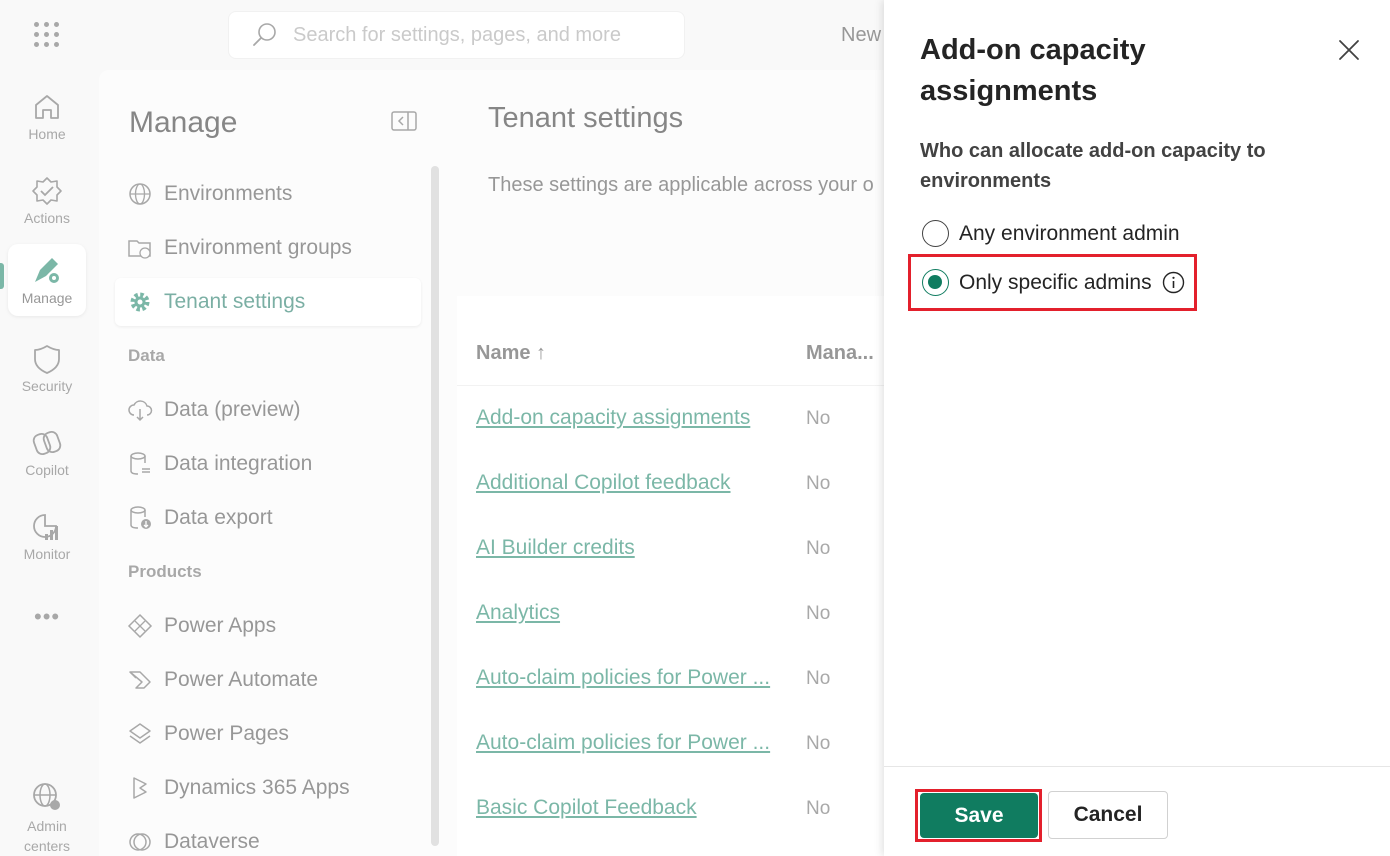  I want to click on radio-label: Any environment admin, so click(1069, 233).